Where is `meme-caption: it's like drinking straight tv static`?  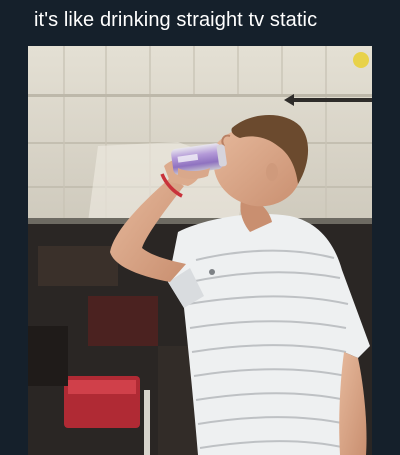
meme-caption: it's like drinking straight tv static is located at coordinates (176, 20).